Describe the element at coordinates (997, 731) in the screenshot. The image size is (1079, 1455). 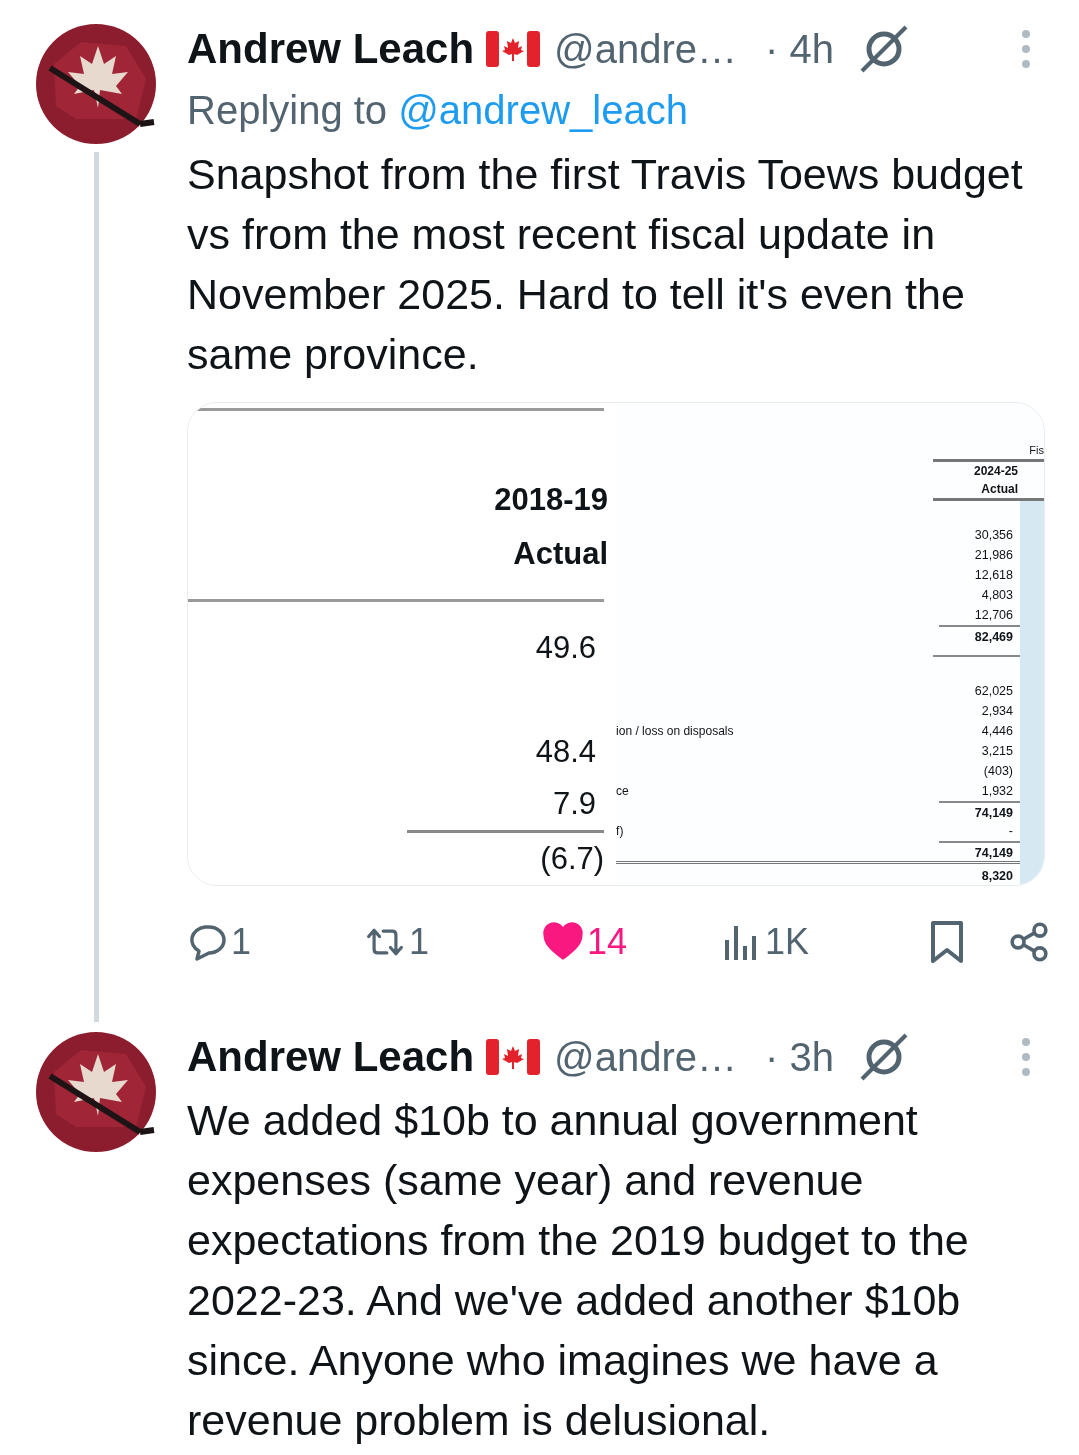
I see `table-cell: 4,446` at that location.